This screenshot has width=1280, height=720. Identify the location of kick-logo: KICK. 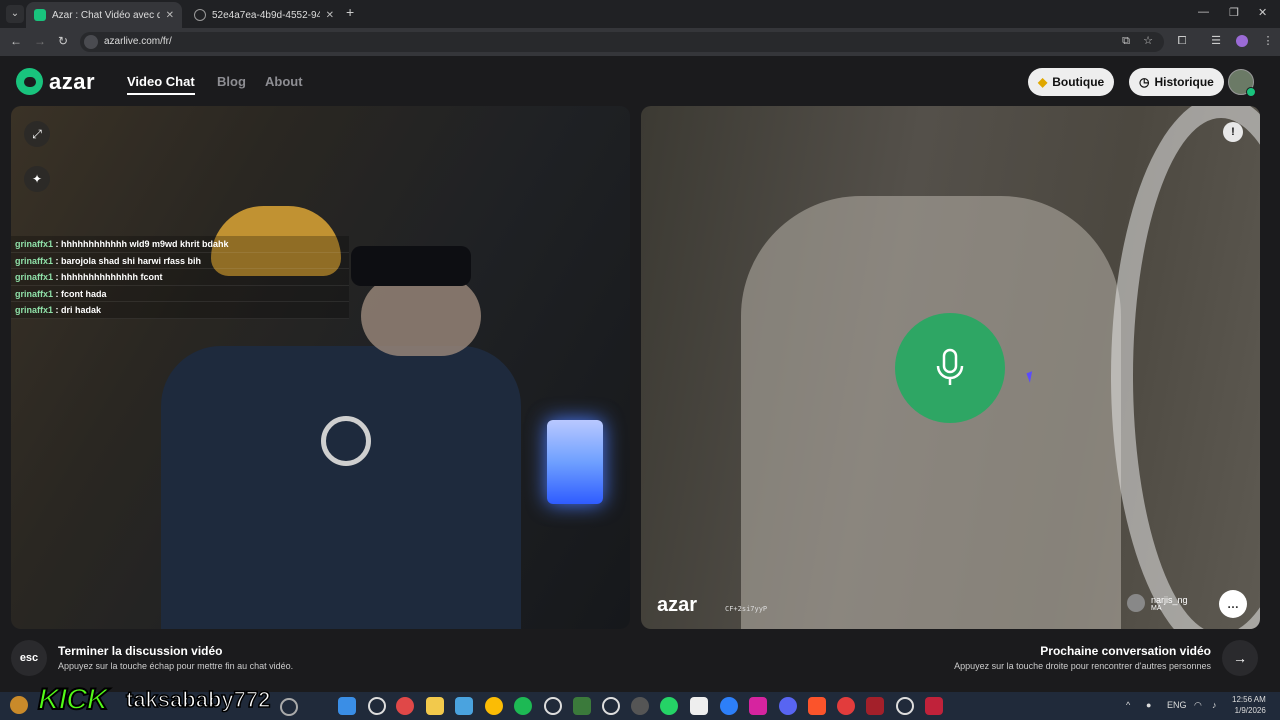
(73, 699).